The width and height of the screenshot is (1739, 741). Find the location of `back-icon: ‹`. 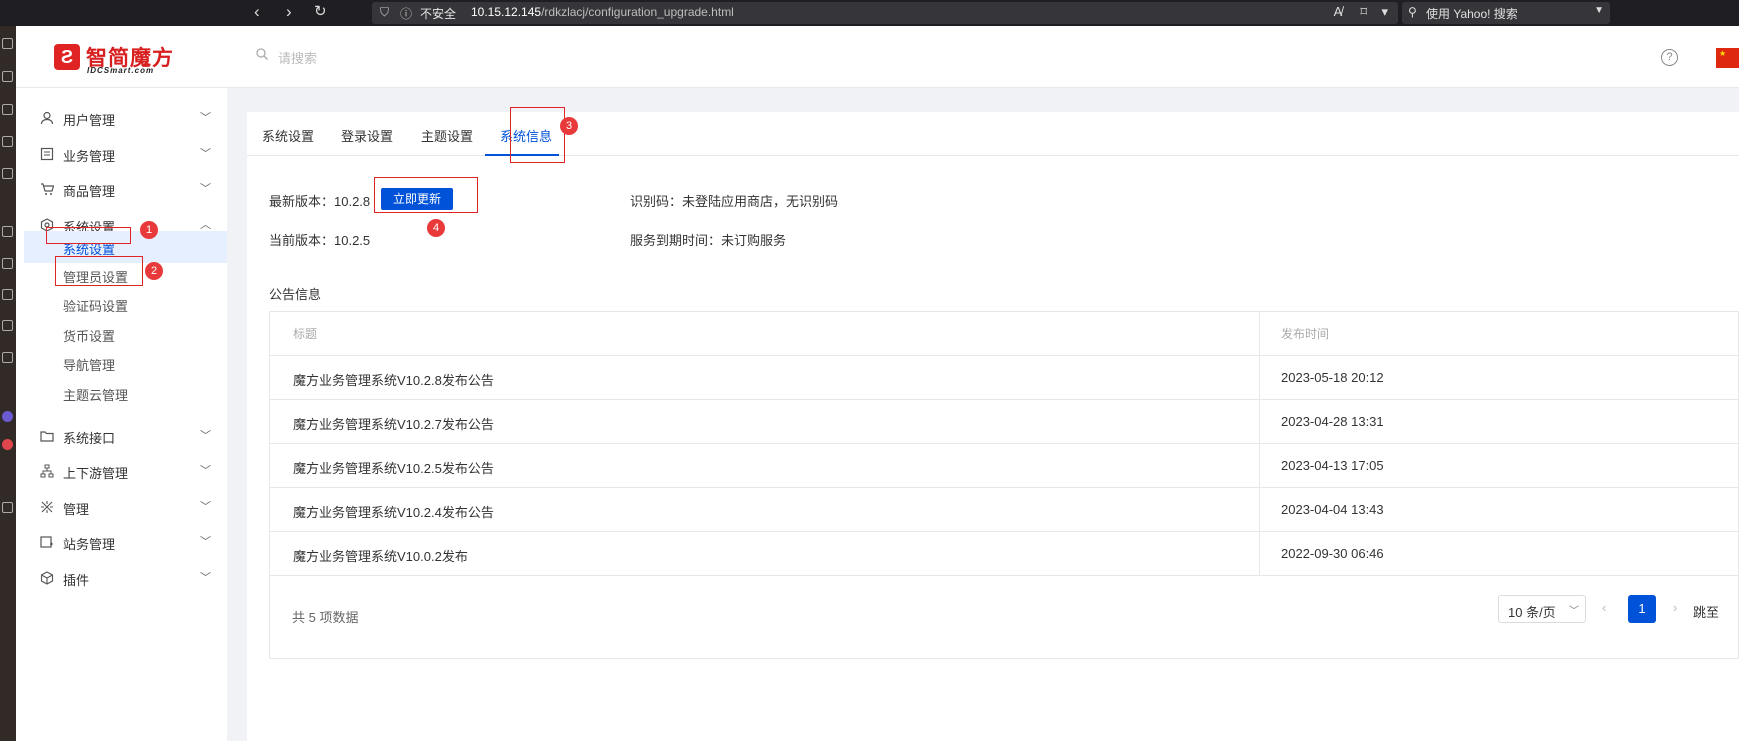

back-icon: ‹ is located at coordinates (257, 13).